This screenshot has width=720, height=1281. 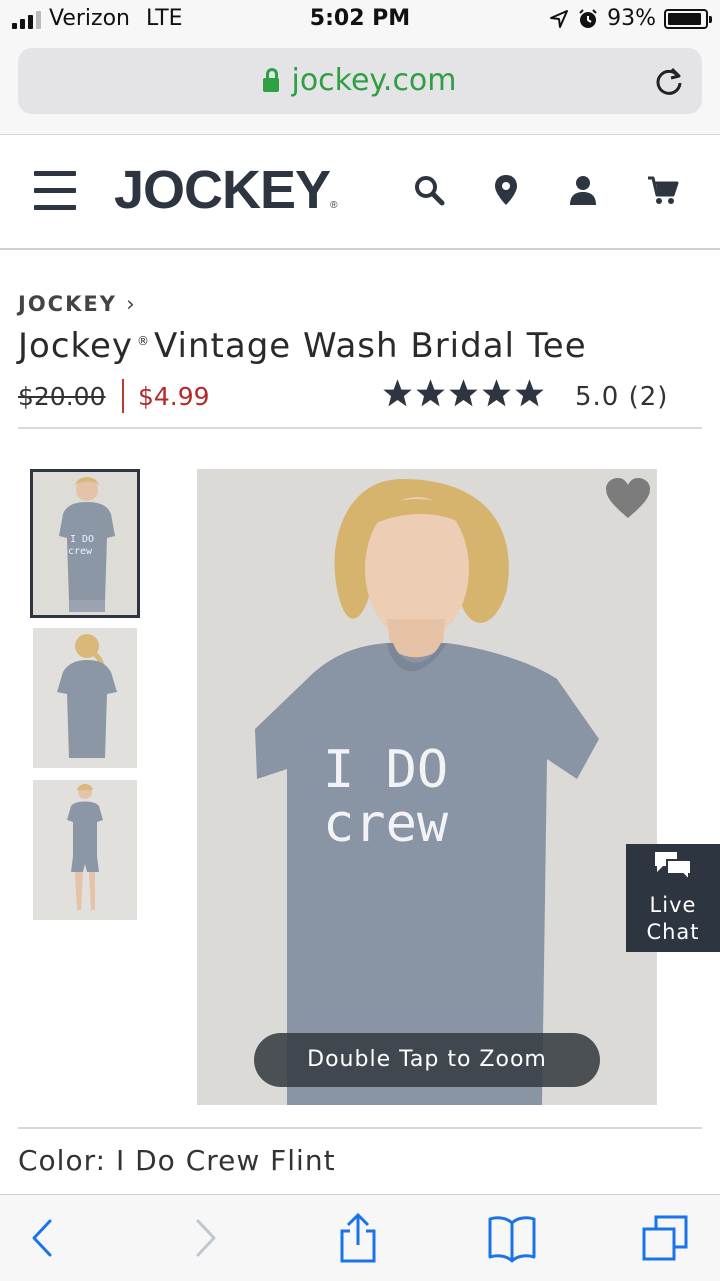 I want to click on logo-trademark: ®, so click(x=333, y=205).